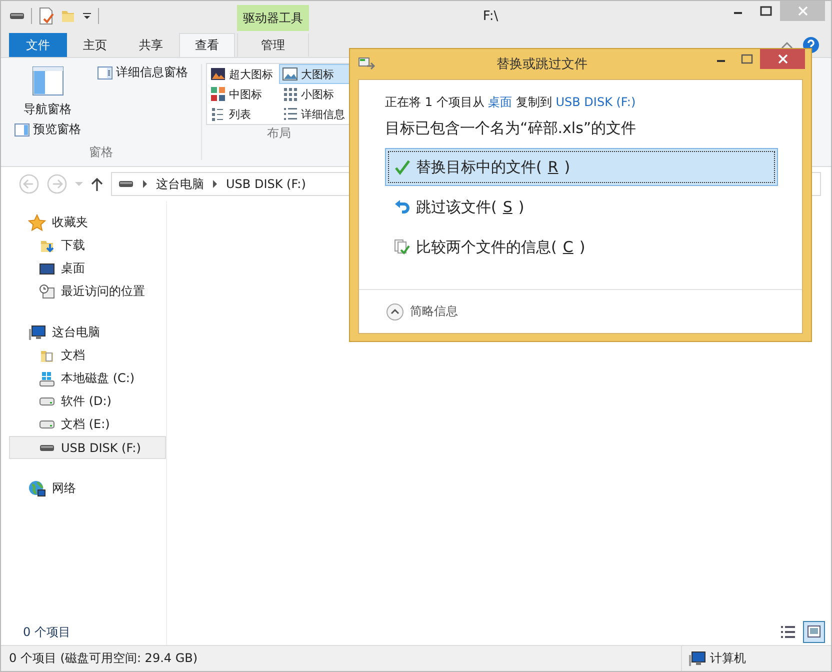 Image resolution: width=832 pixels, height=672 pixels. I want to click on item-count: 0 个项目, so click(46, 632).